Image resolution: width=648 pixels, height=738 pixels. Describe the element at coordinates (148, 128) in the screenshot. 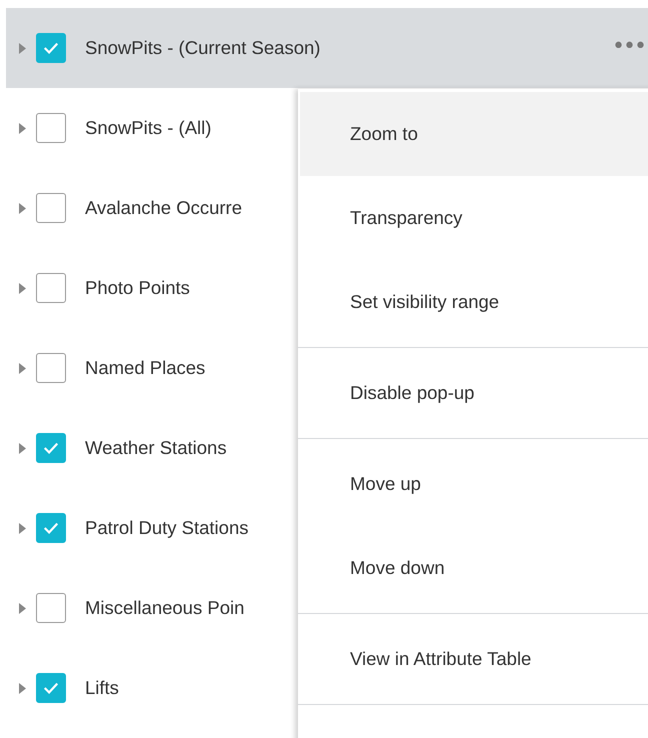

I see `layer-name: SnowPits - (All)` at that location.